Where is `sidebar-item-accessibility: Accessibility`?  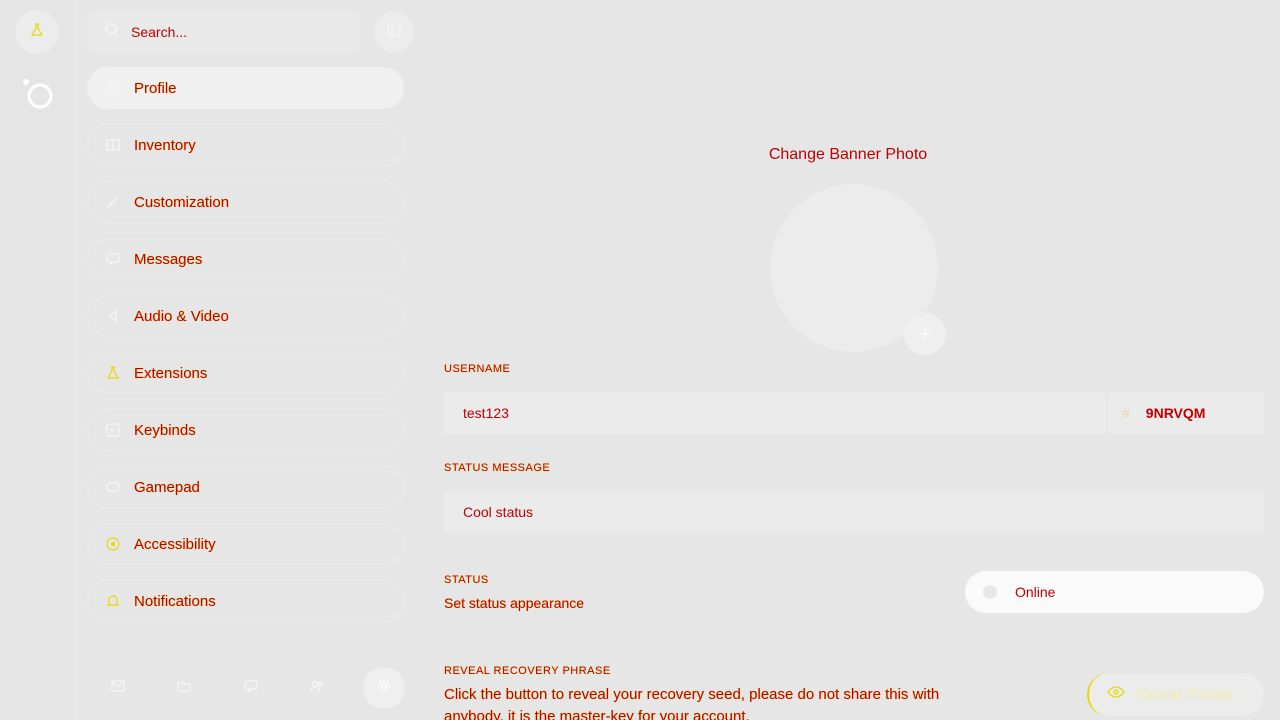
sidebar-item-accessibility: Accessibility is located at coordinates (245, 544).